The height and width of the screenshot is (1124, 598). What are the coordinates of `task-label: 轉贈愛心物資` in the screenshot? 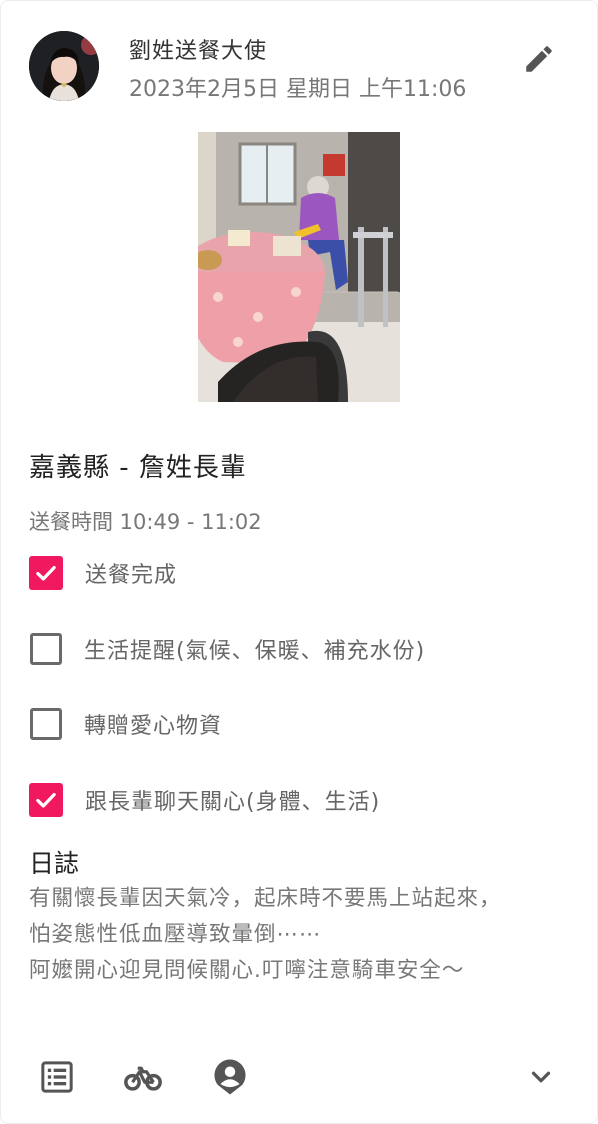 It's located at (153, 726).